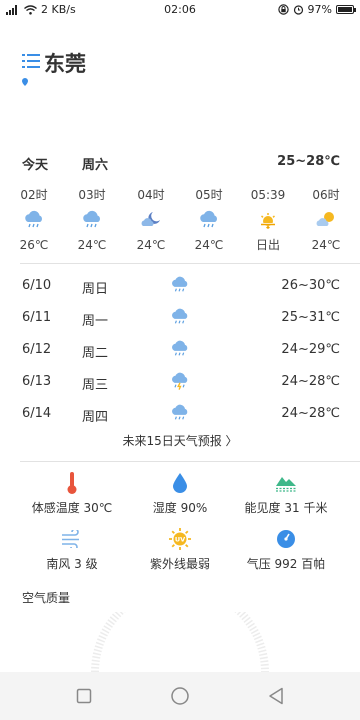 This screenshot has width=360, height=720. I want to click on system-nav-bar, so click(180, 696).